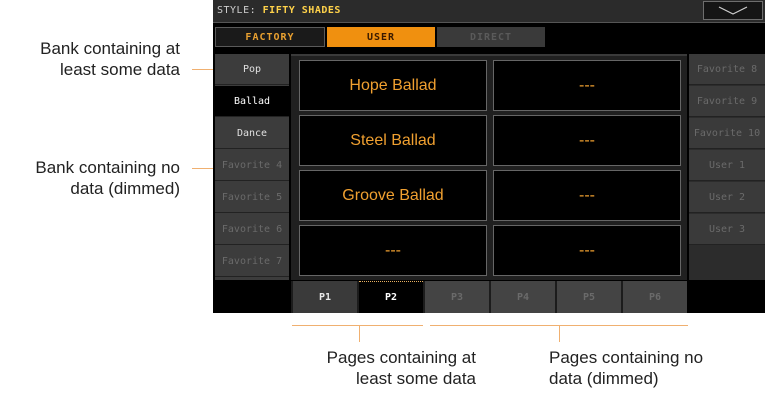  What do you see at coordinates (237, 10) in the screenshot?
I see `style-prefix: STYLE:` at bounding box center [237, 10].